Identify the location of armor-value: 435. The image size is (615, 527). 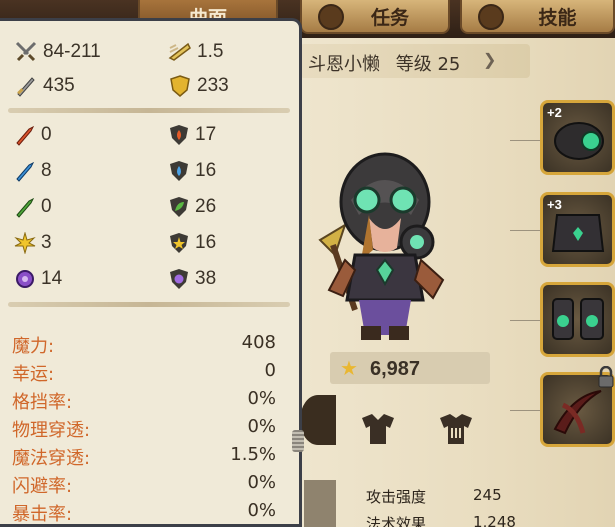
(59, 85).